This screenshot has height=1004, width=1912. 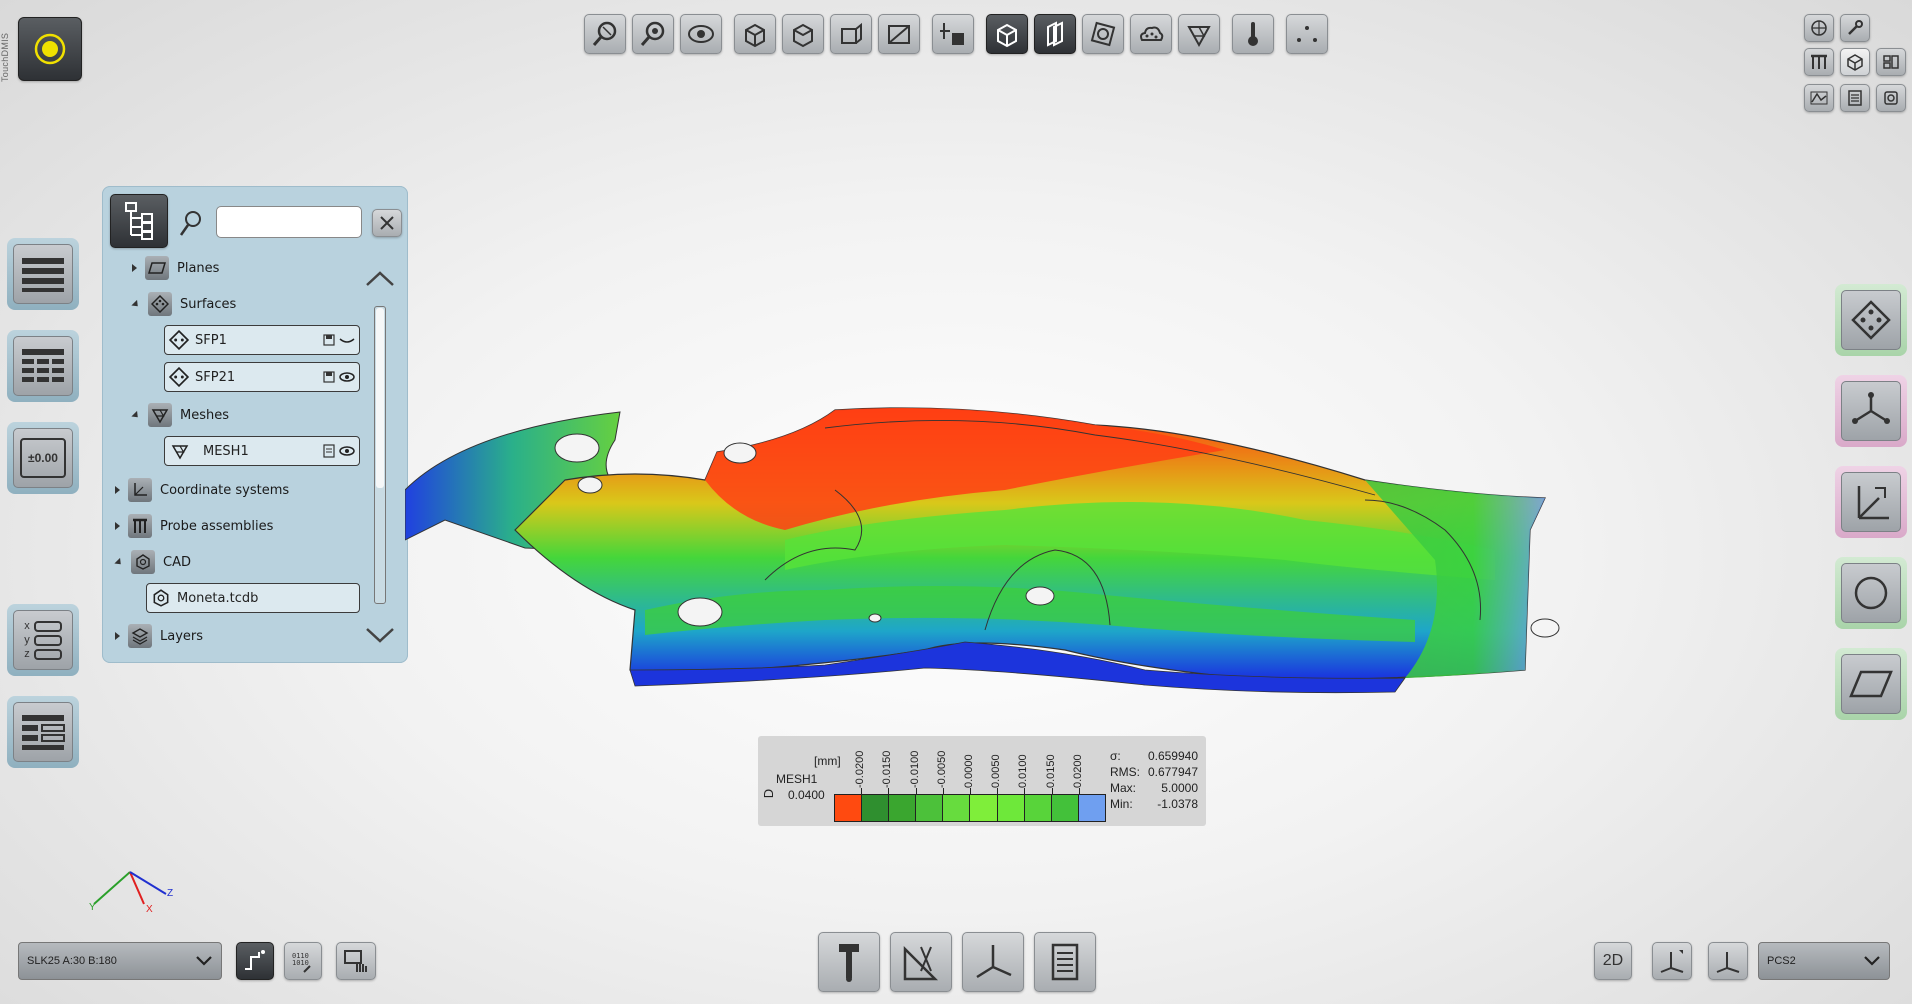 I want to click on tree-node-coordinate-systems: Coordinate systems, so click(x=202, y=490).